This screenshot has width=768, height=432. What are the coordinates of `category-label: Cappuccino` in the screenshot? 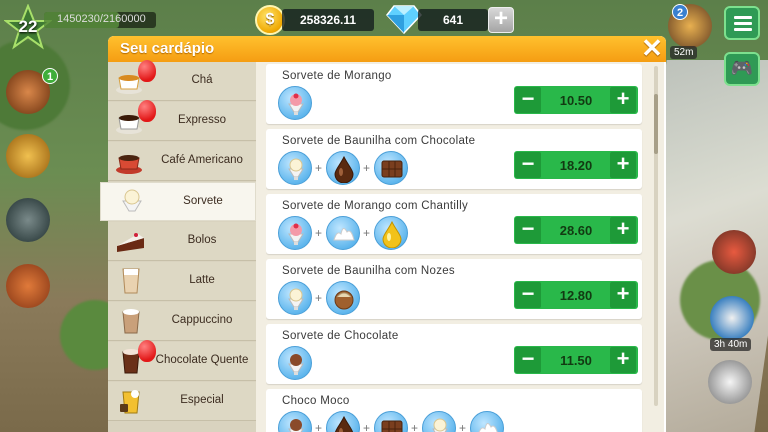 It's located at (202, 320).